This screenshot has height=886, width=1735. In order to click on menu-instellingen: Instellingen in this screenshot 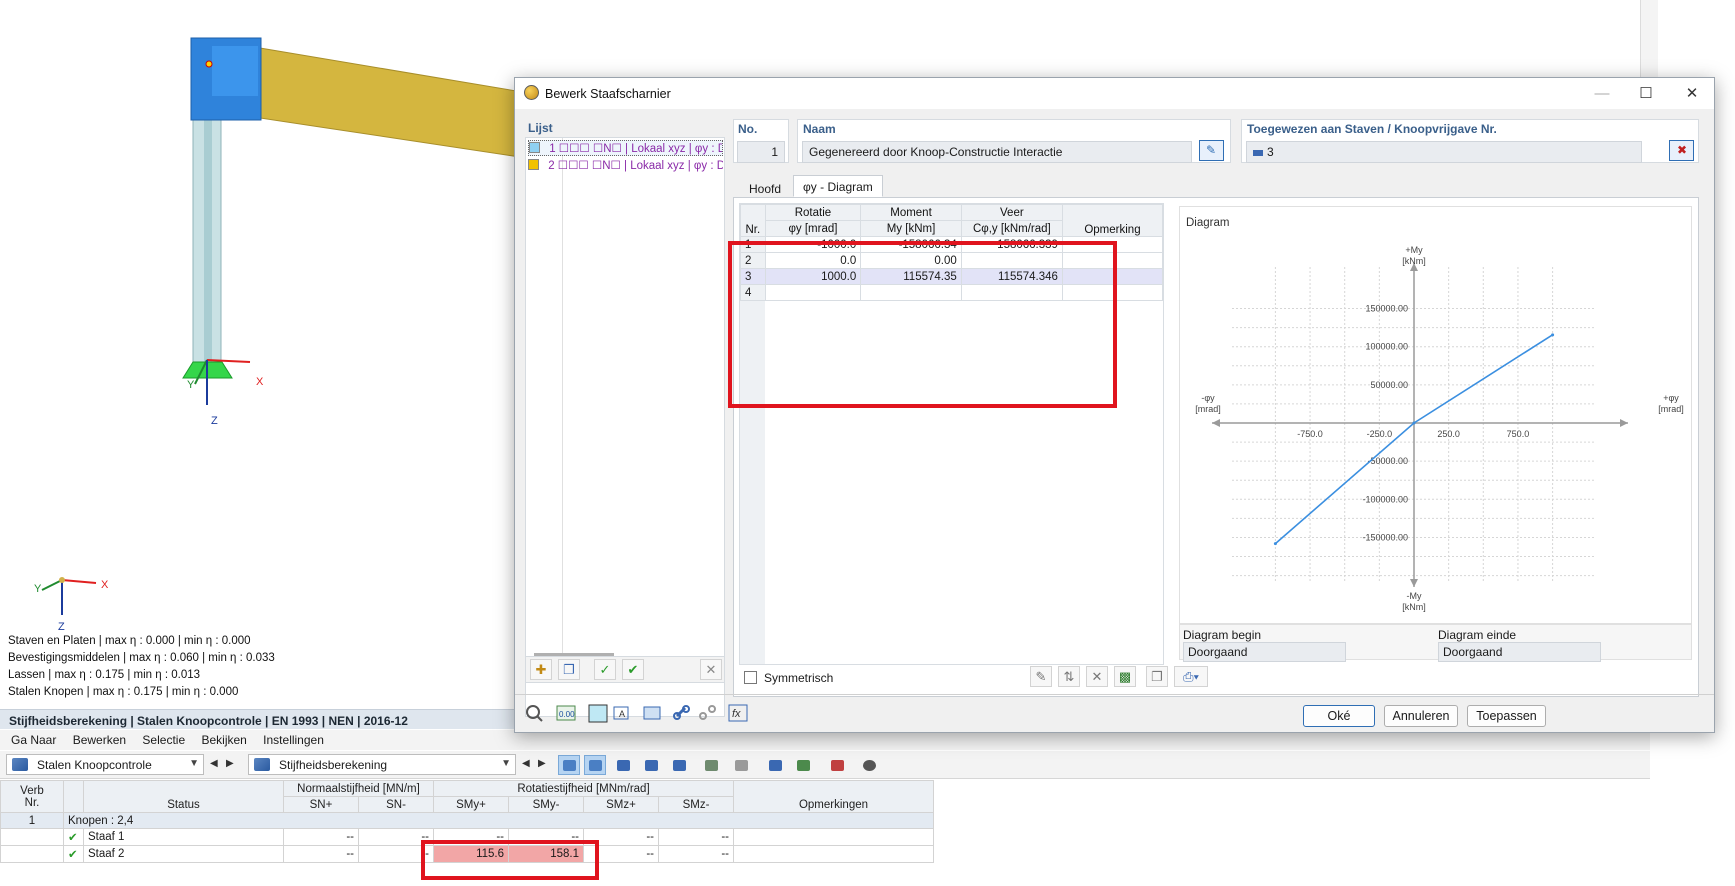, I will do `click(293, 740)`.